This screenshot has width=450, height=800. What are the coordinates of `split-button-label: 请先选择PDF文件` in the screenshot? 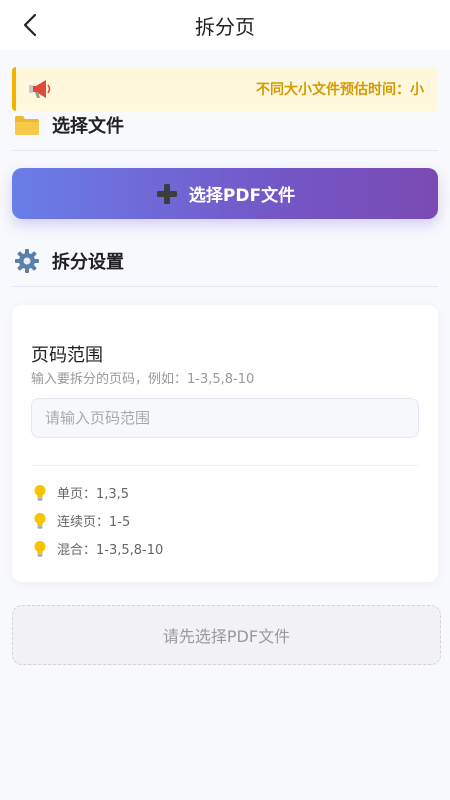 It's located at (226, 636).